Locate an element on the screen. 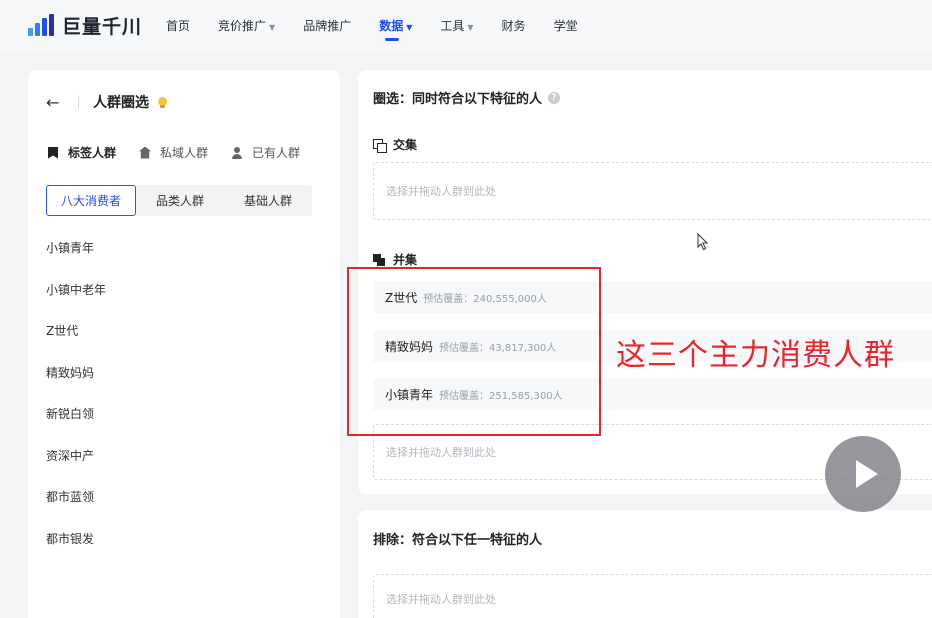 The width and height of the screenshot is (932, 618). tab-label: 已有人群 is located at coordinates (276, 153).